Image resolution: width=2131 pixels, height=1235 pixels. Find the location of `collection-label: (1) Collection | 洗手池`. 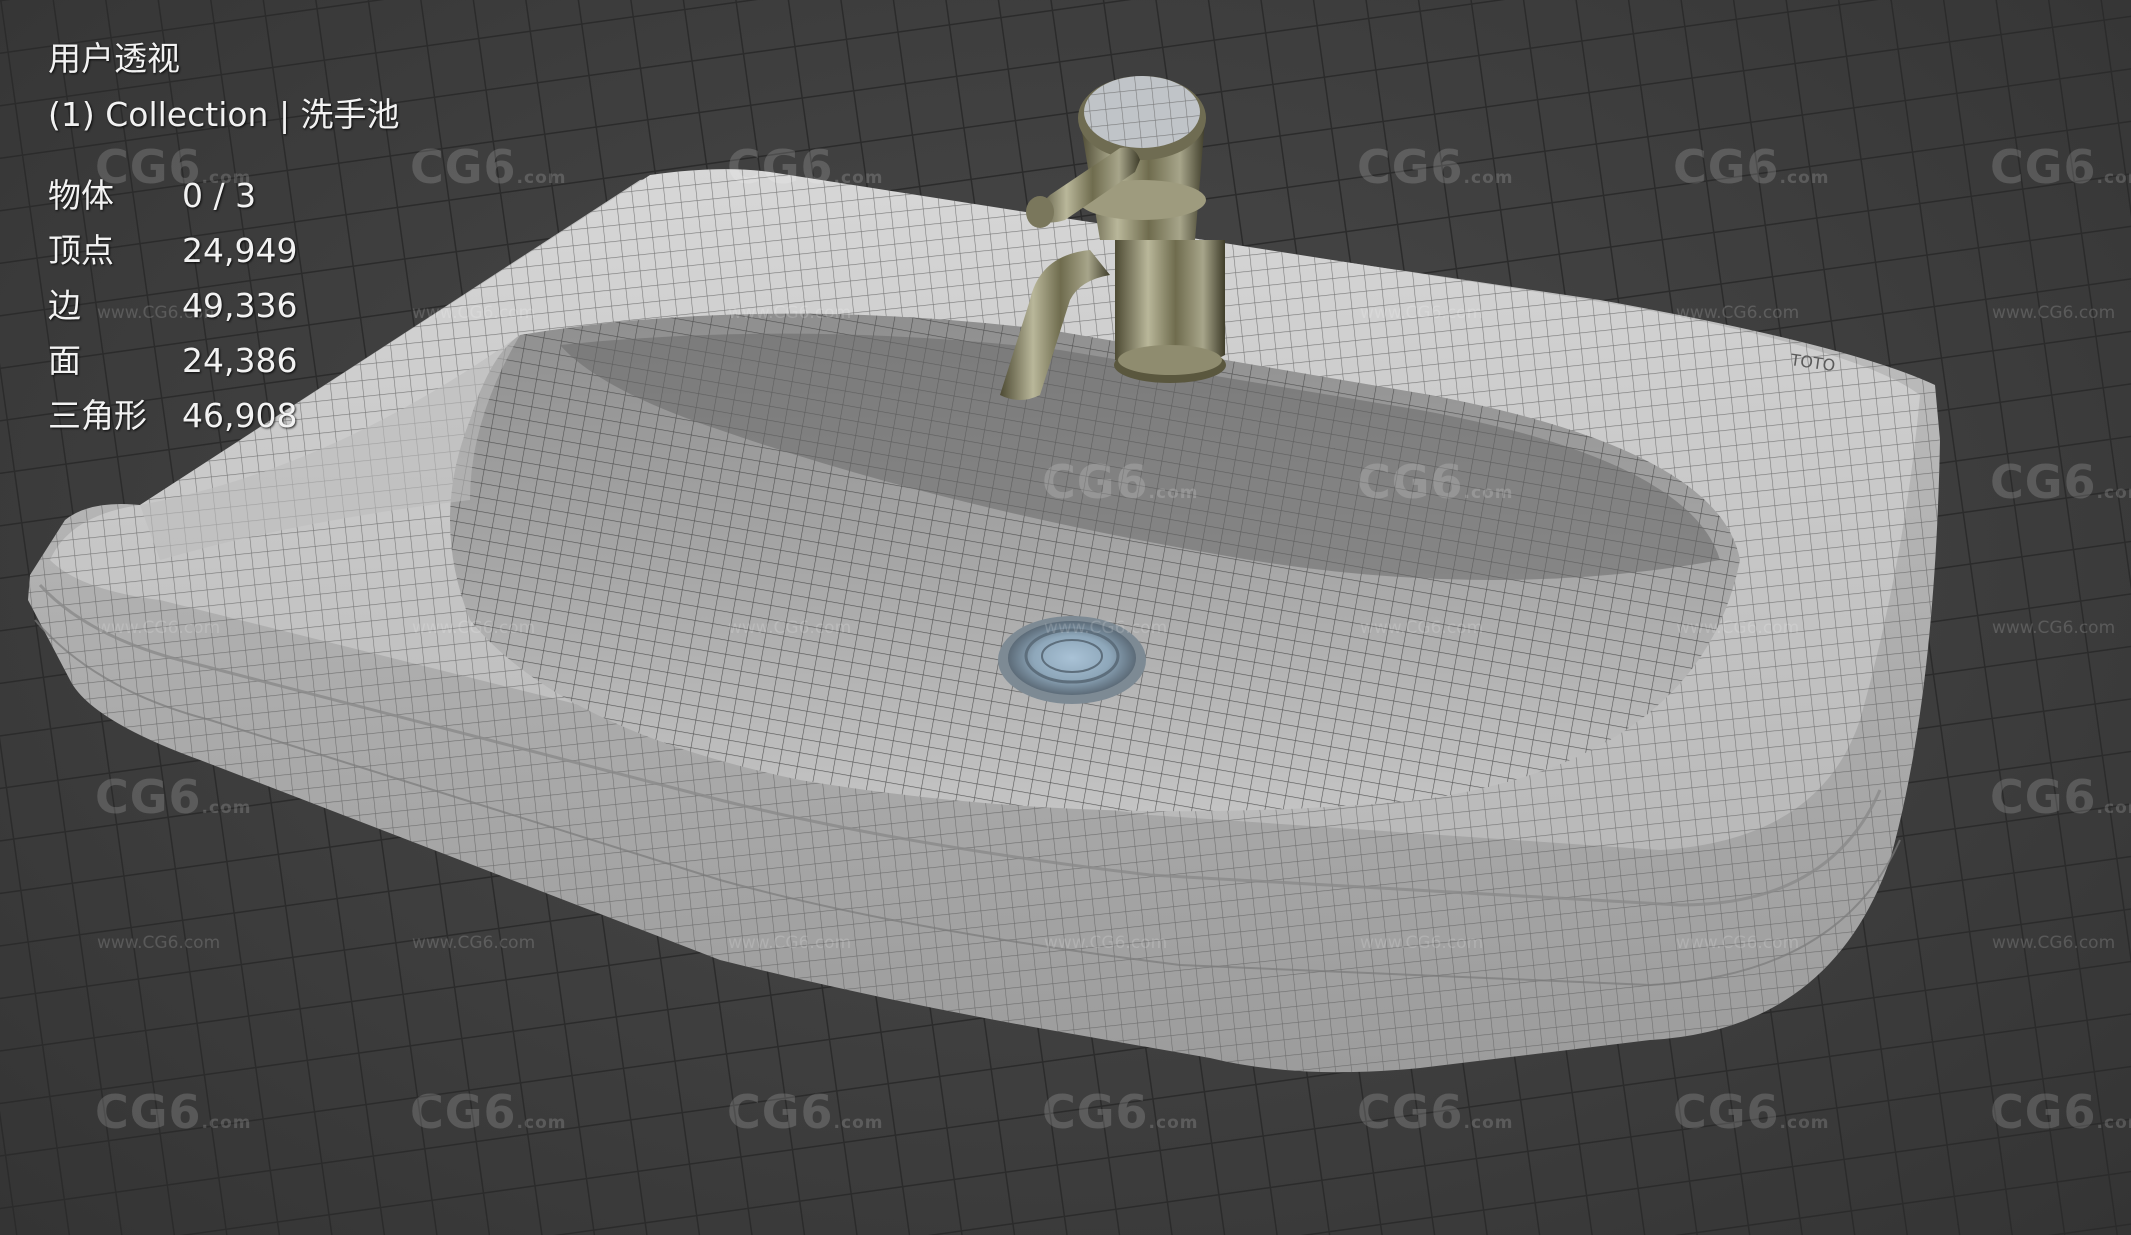

collection-label: (1) Collection | 洗手池 is located at coordinates (224, 114).